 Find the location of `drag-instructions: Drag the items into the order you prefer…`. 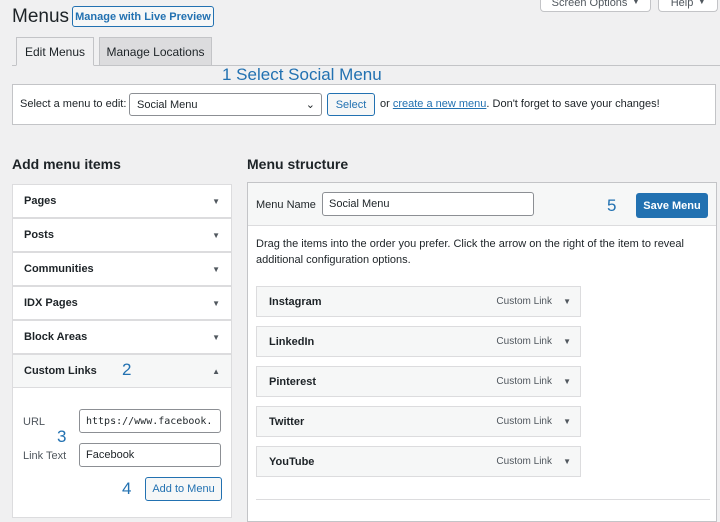

drag-instructions: Drag the items into the order you prefer… is located at coordinates (470, 252).